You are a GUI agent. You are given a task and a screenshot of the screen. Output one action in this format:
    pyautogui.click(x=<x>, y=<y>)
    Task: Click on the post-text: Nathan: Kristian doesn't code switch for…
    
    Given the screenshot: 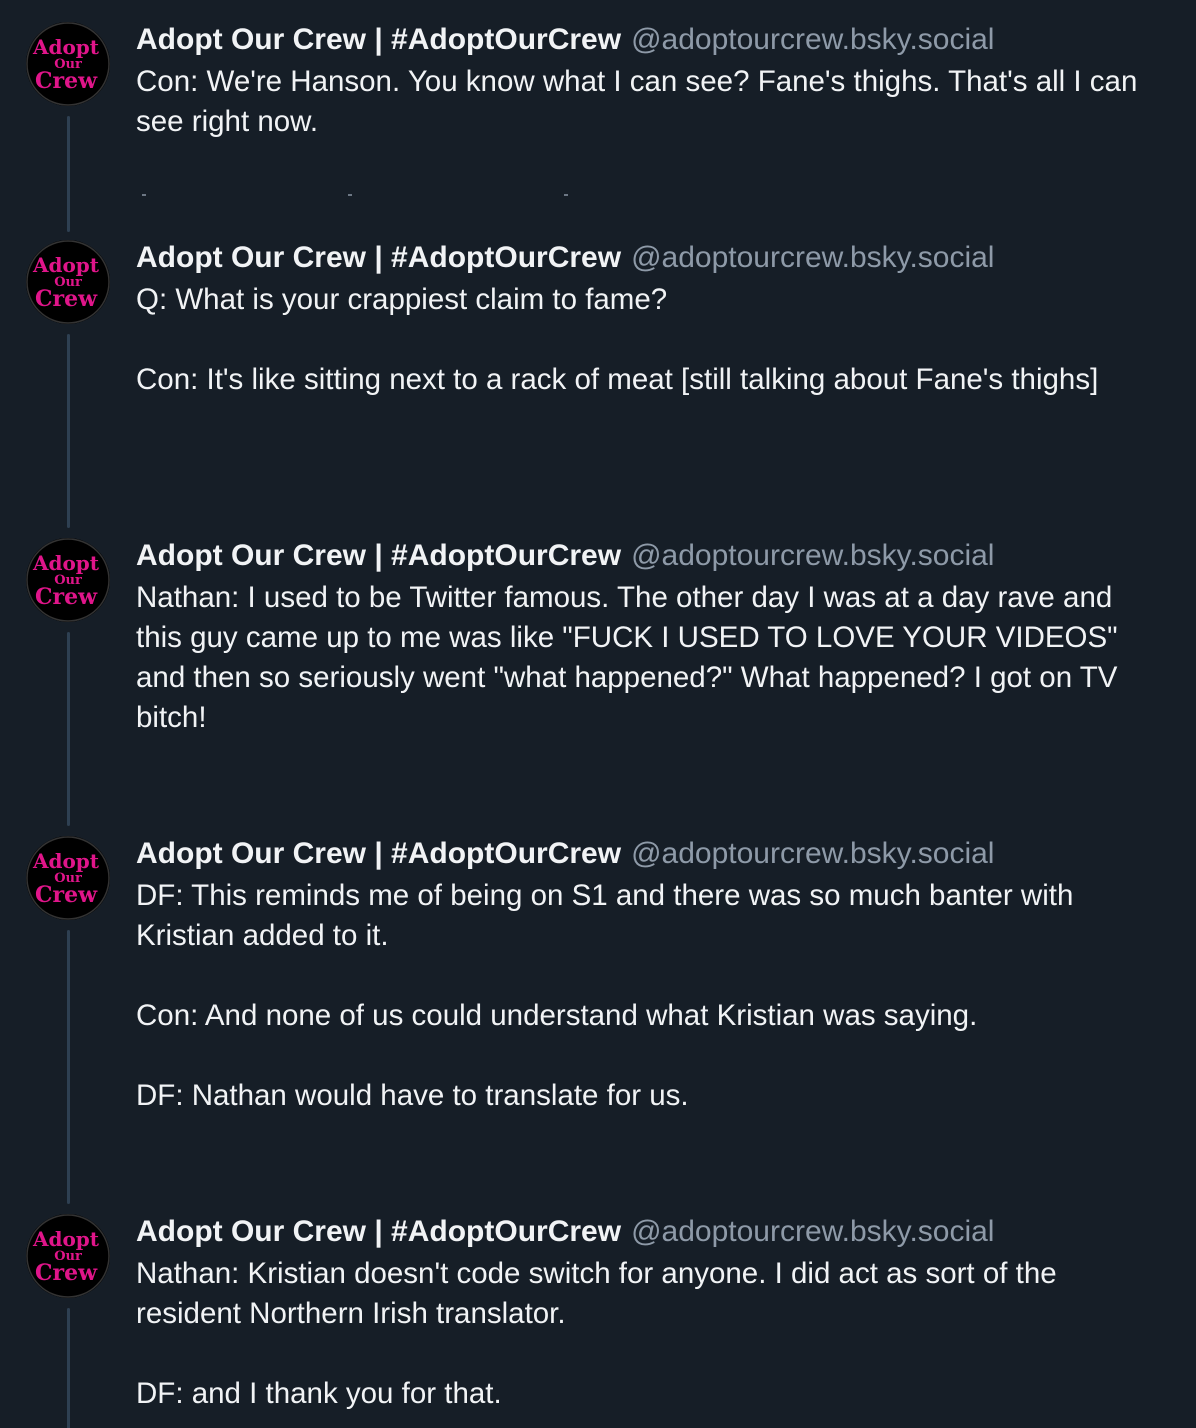 What is the action you would take?
    pyautogui.click(x=596, y=1333)
    